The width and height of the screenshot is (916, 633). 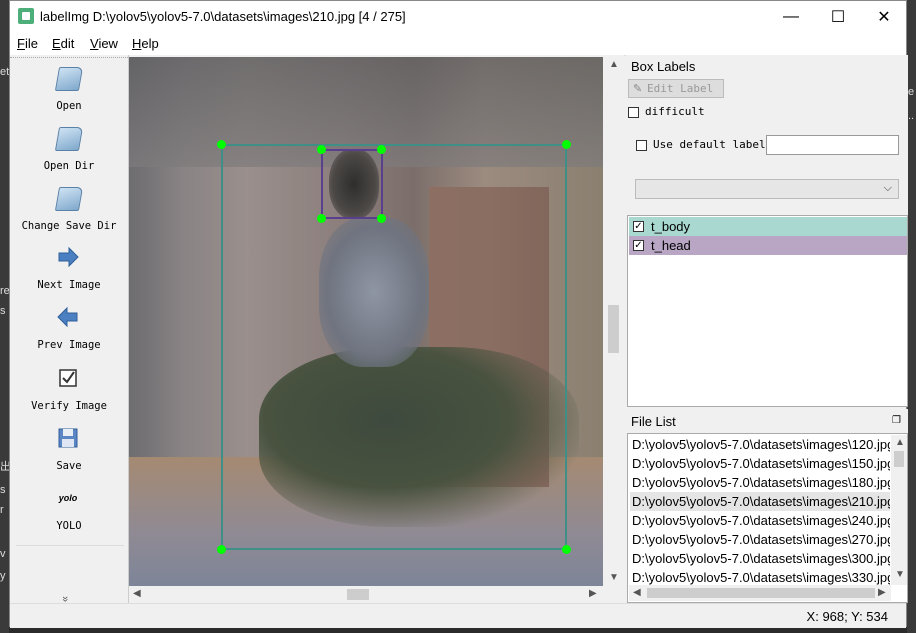 What do you see at coordinates (69, 285) in the screenshot?
I see `next-image-label: Next Image` at bounding box center [69, 285].